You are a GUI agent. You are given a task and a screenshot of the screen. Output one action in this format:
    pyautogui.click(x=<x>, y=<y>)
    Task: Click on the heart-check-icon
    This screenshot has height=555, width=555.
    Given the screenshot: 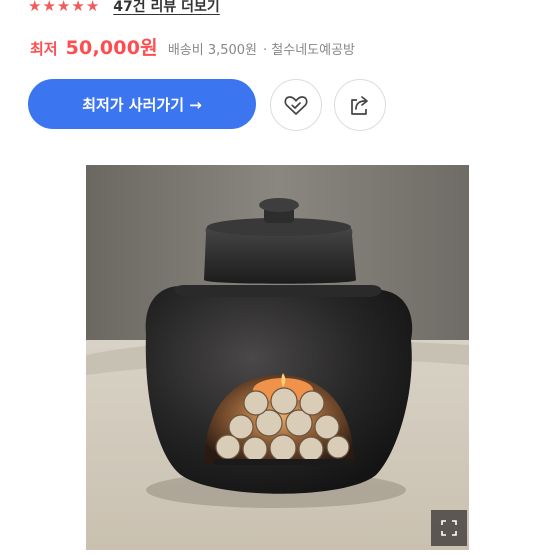 What is the action you would take?
    pyautogui.click(x=296, y=105)
    